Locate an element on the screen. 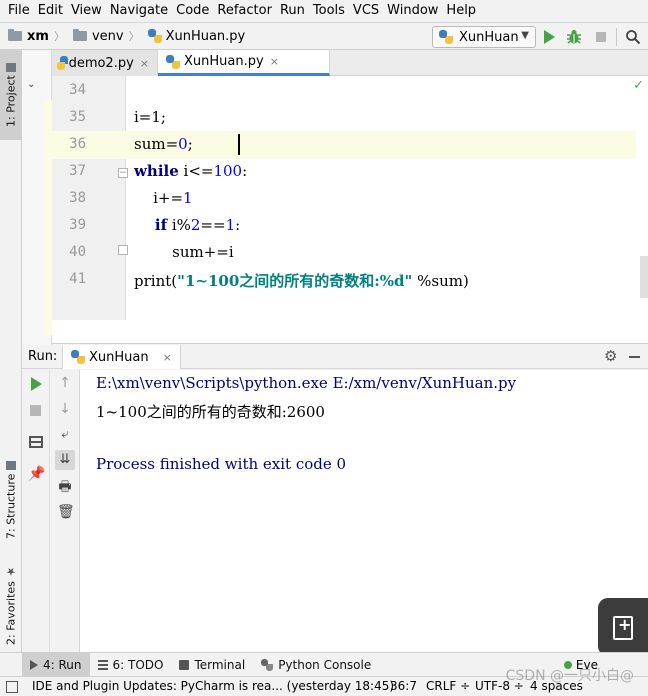 Image resolution: width=648 pixels, height=696 pixels. breadcrumb-file-label: XunHuan.py is located at coordinates (205, 36).